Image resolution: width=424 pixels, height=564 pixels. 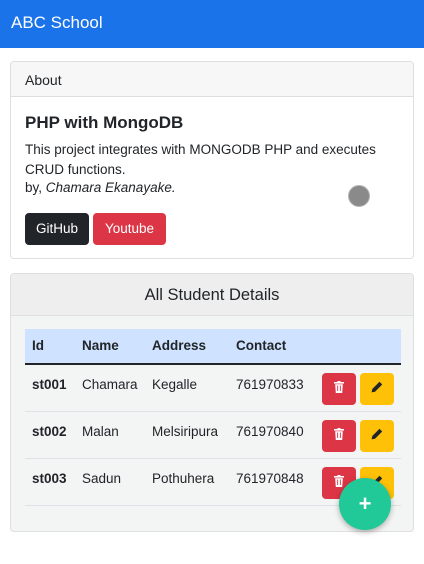 What do you see at coordinates (185, 431) in the screenshot?
I see `cell-address: Melsiripura` at bounding box center [185, 431].